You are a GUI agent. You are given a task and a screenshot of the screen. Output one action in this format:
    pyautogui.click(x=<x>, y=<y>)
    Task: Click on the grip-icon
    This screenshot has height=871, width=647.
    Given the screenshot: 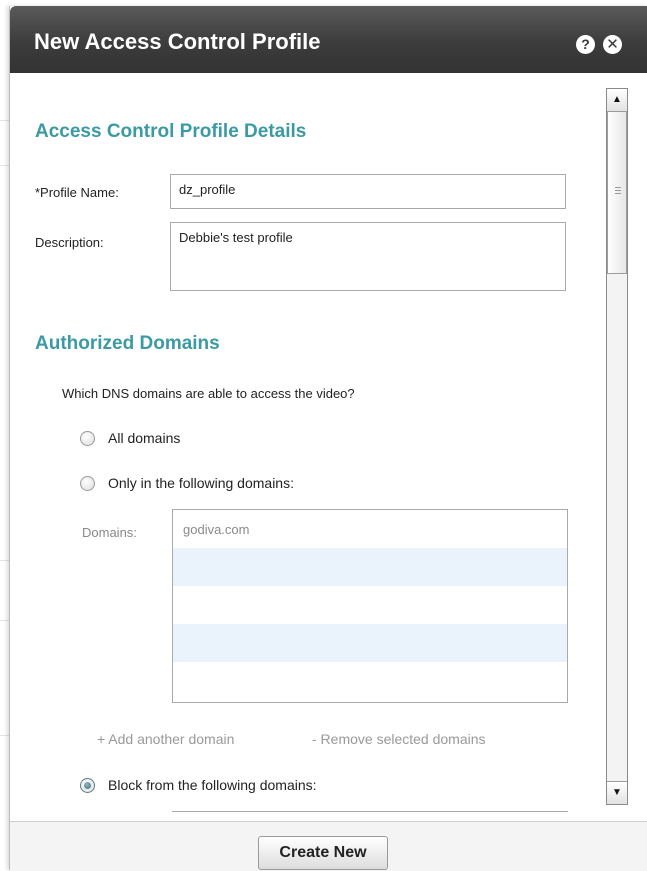 What is the action you would take?
    pyautogui.click(x=618, y=191)
    